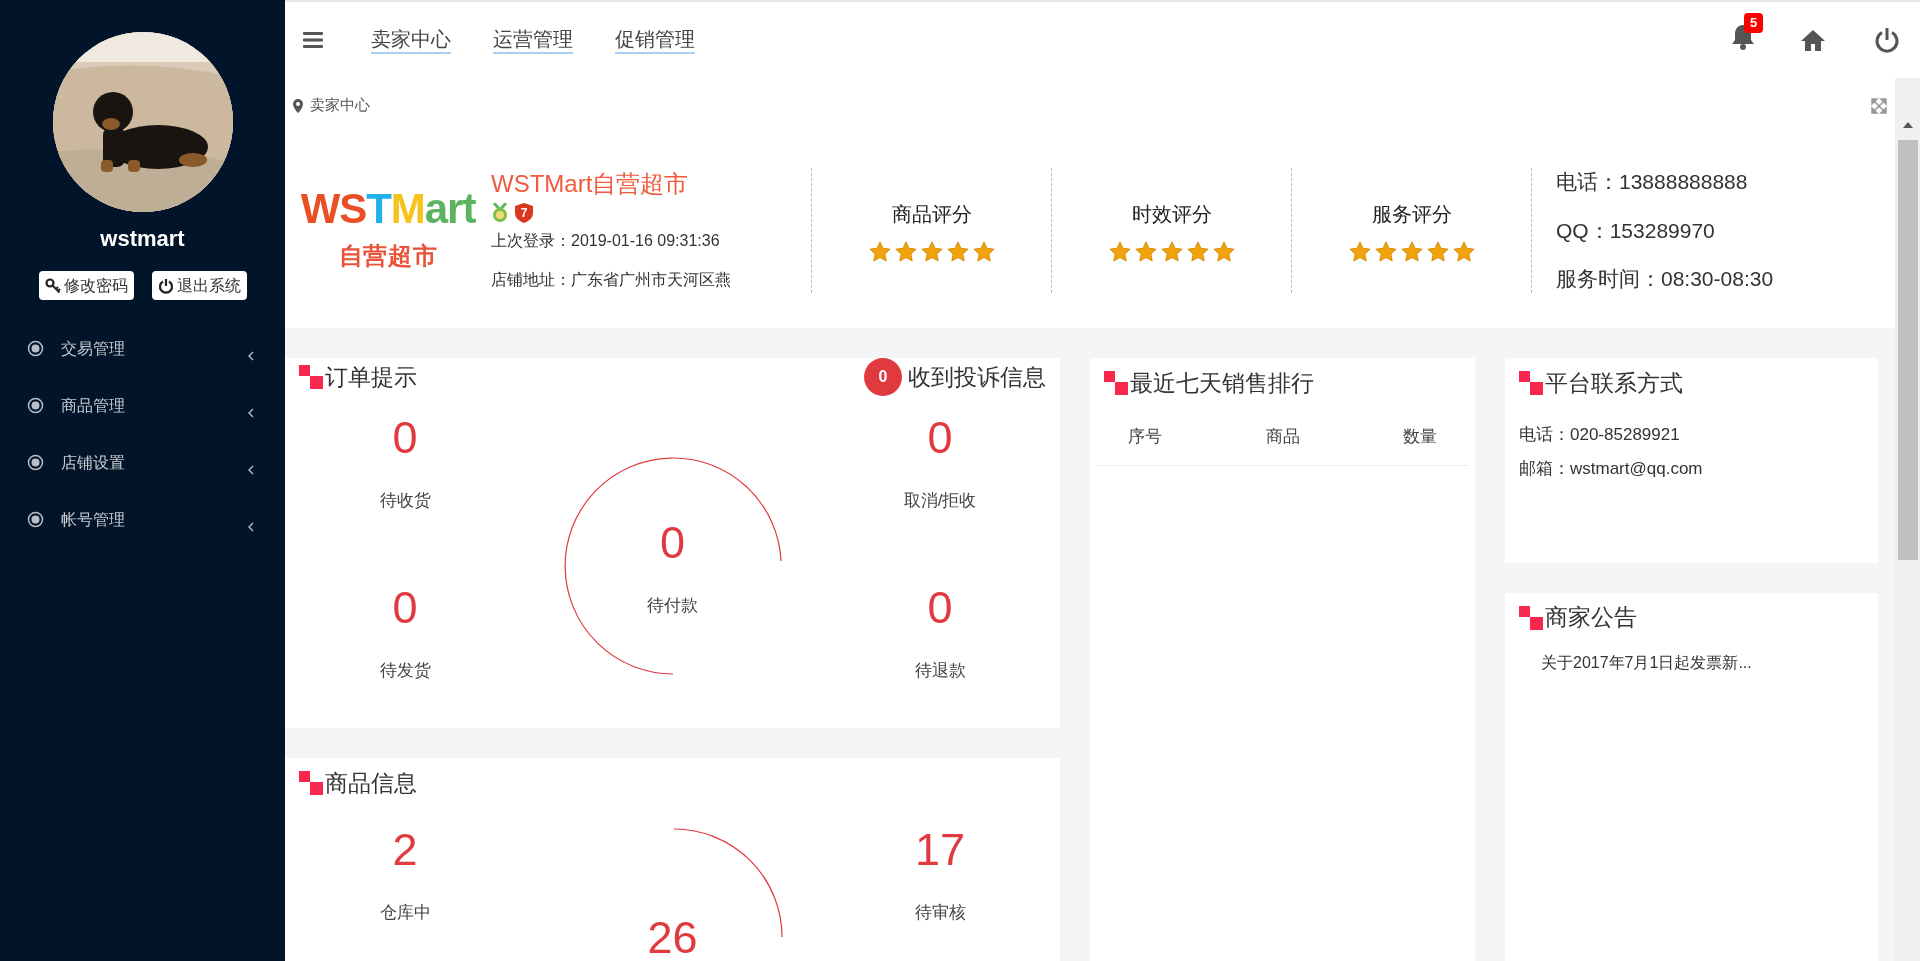 This screenshot has width=1920, height=961. I want to click on rating-label: 服务评分, so click(1411, 214).